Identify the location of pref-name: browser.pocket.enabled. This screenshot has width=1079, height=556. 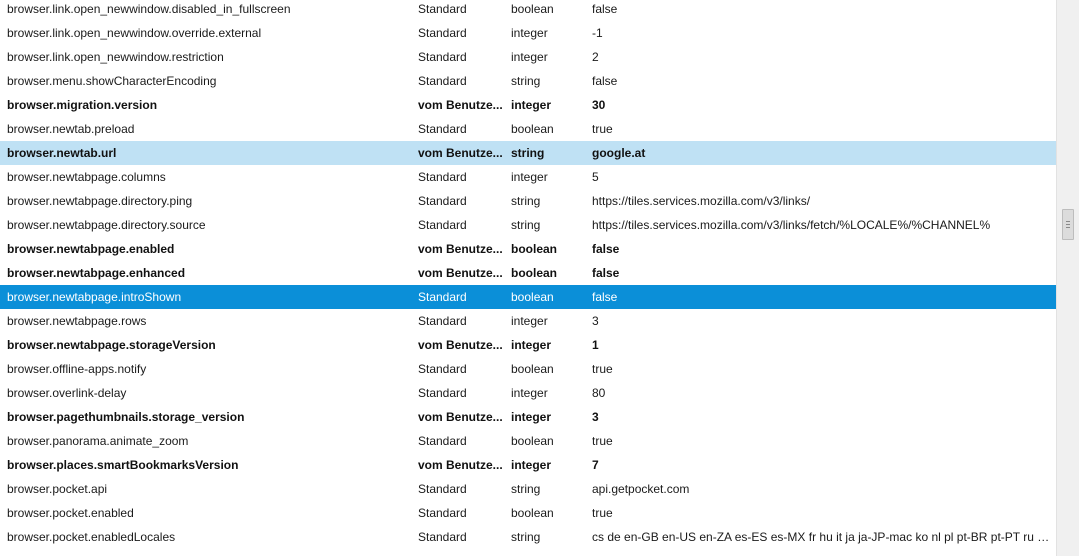
(70, 513).